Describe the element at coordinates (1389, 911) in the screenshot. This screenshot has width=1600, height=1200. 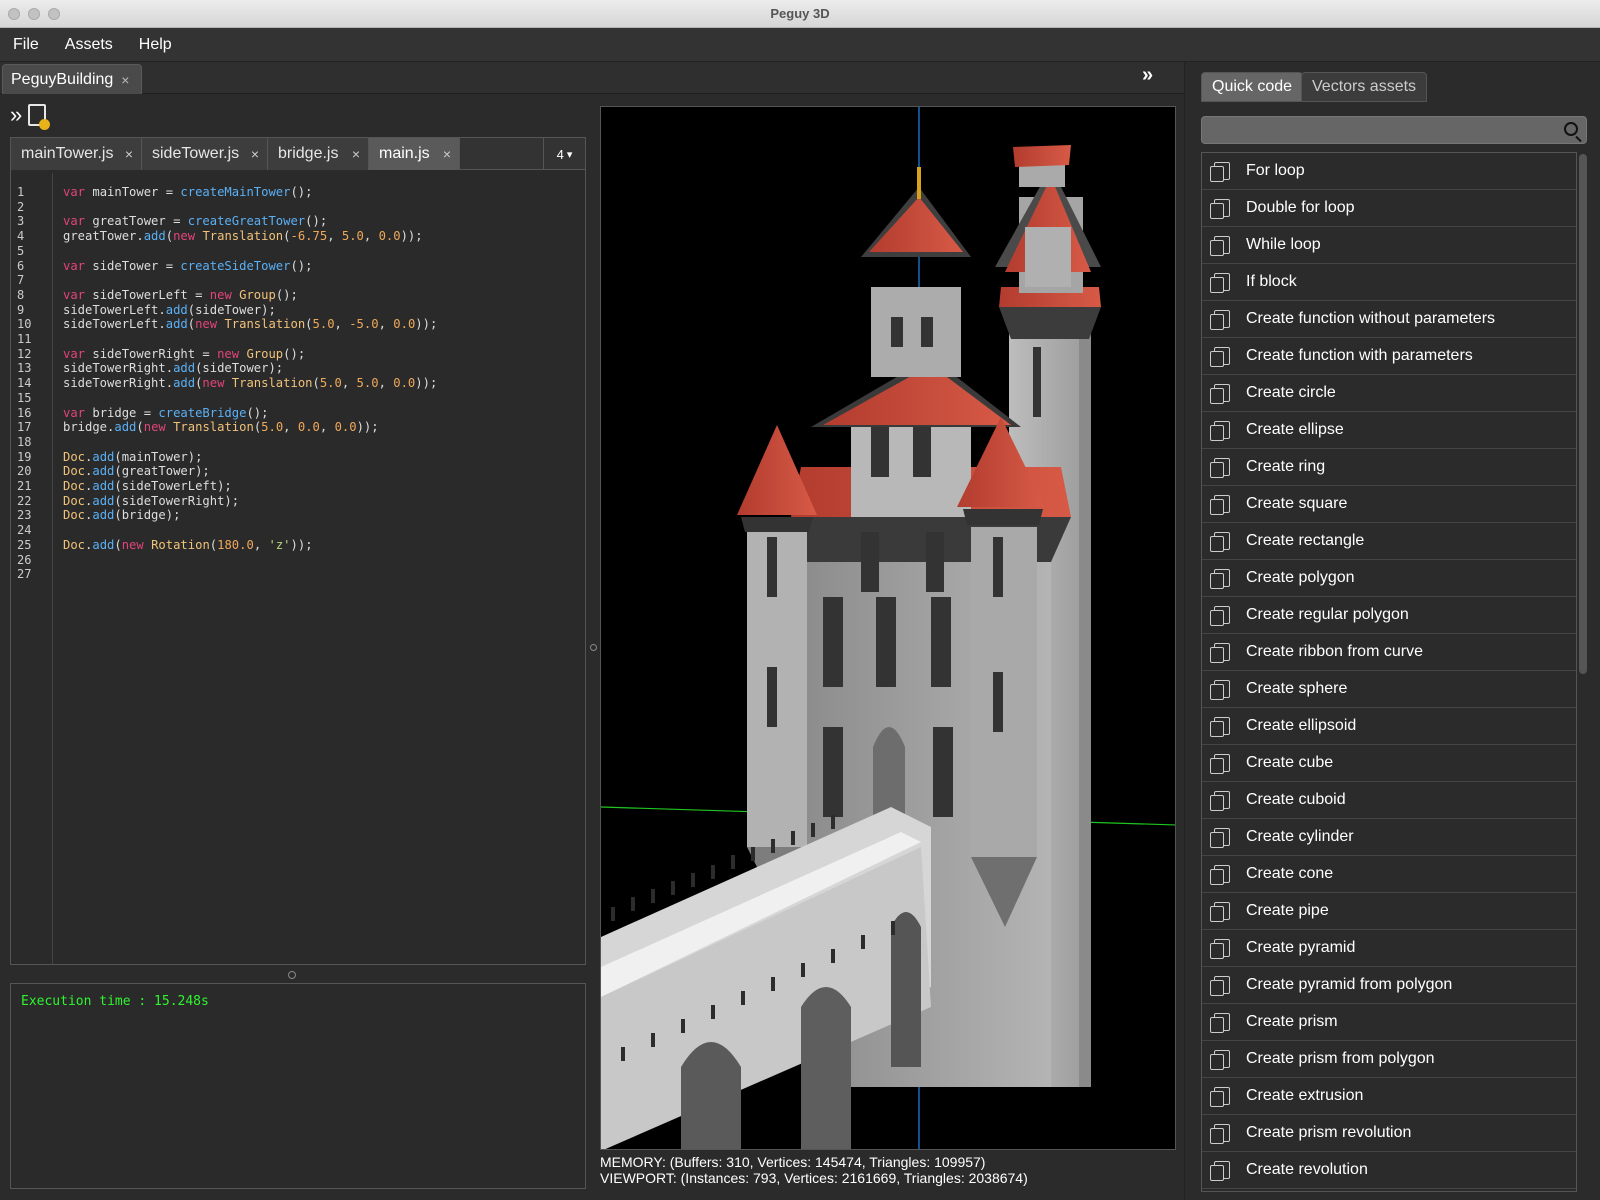
I see `list-item: Create pipe` at that location.